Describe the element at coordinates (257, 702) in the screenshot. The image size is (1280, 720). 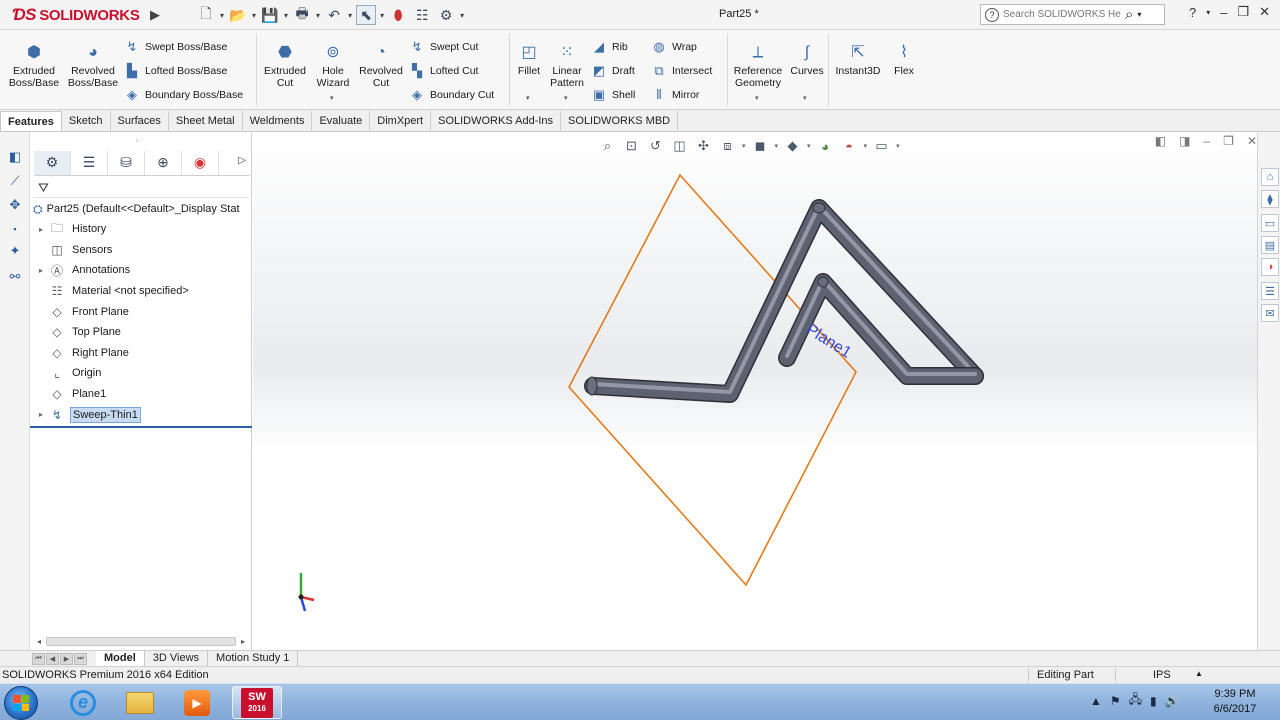
I see `taskbar-solidworks: SW 2016` at that location.